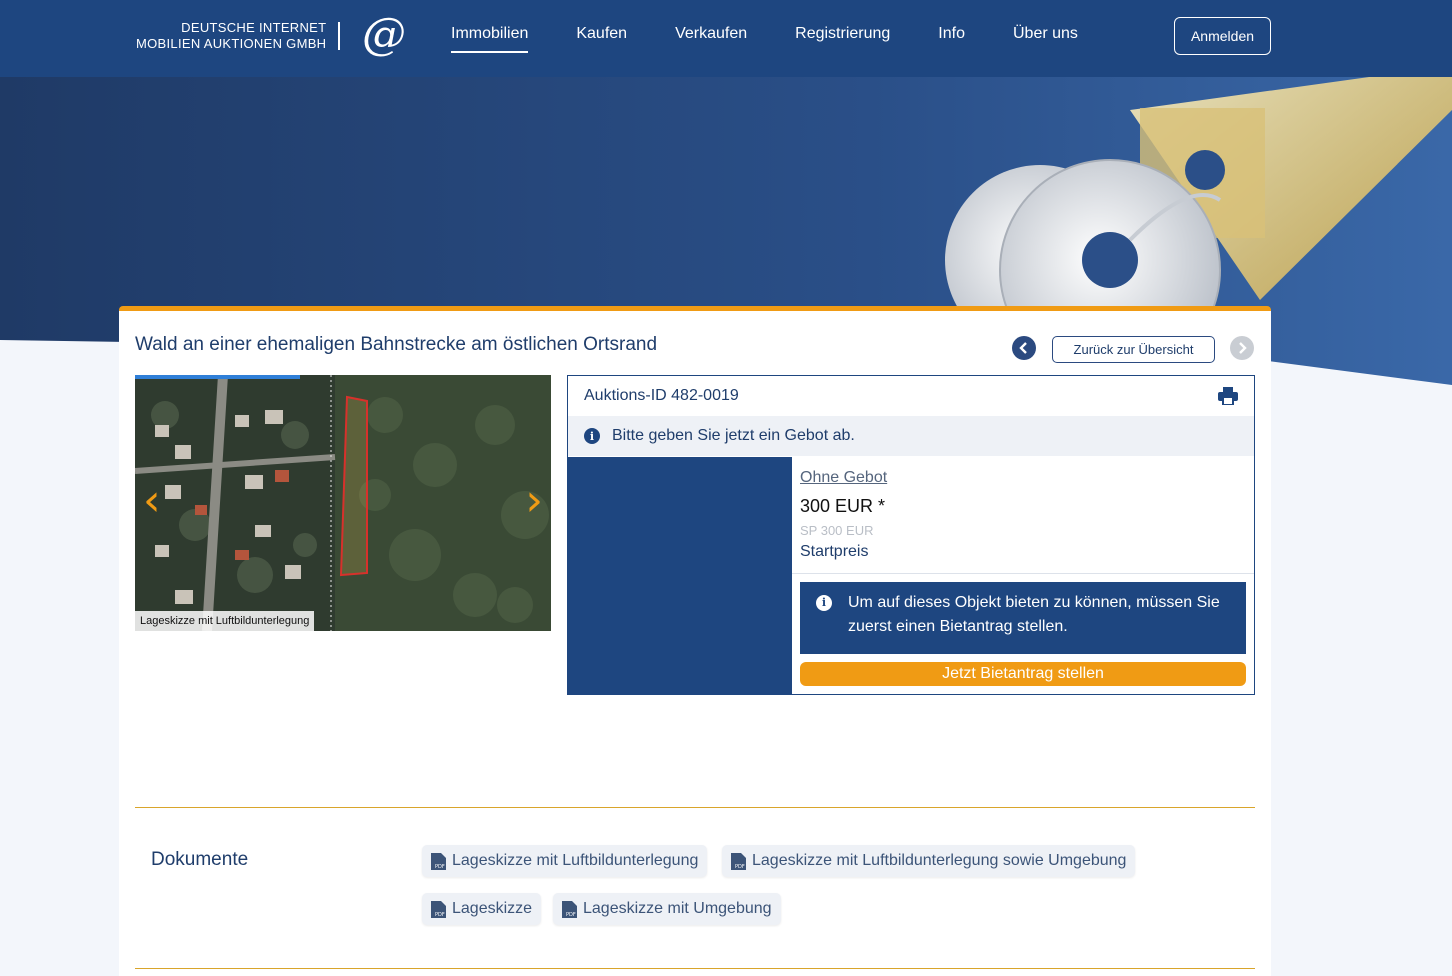 The image size is (1452, 976). I want to click on image-gallery: ‹ › Lageskizze mit Luftbildunterlegung, so click(343, 503).